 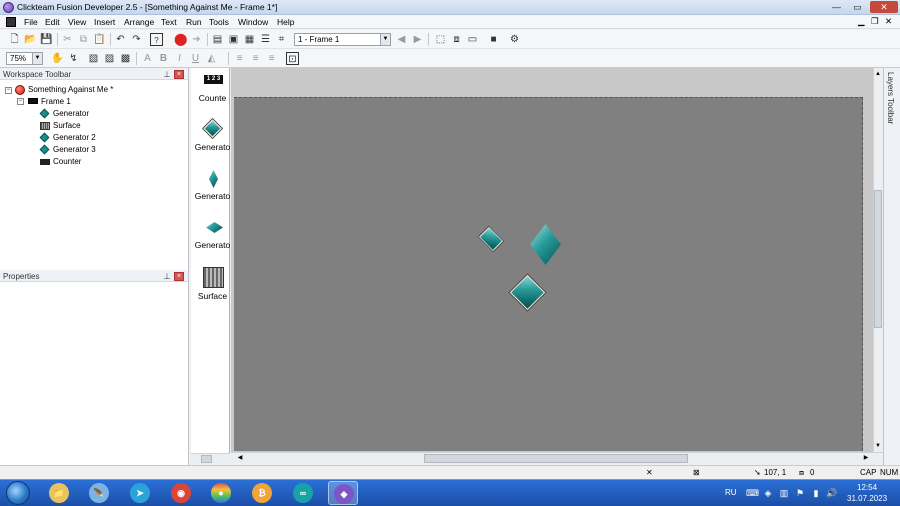 I want to click on next-frame-icon: ▶, so click(x=417, y=39).